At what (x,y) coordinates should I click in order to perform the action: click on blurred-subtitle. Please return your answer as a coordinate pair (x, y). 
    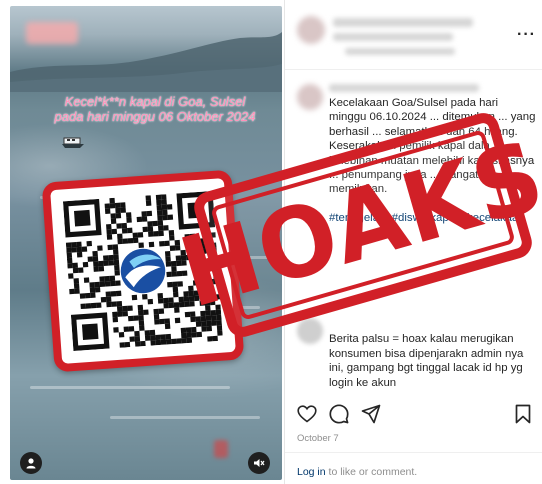
    Looking at the image, I should click on (393, 37).